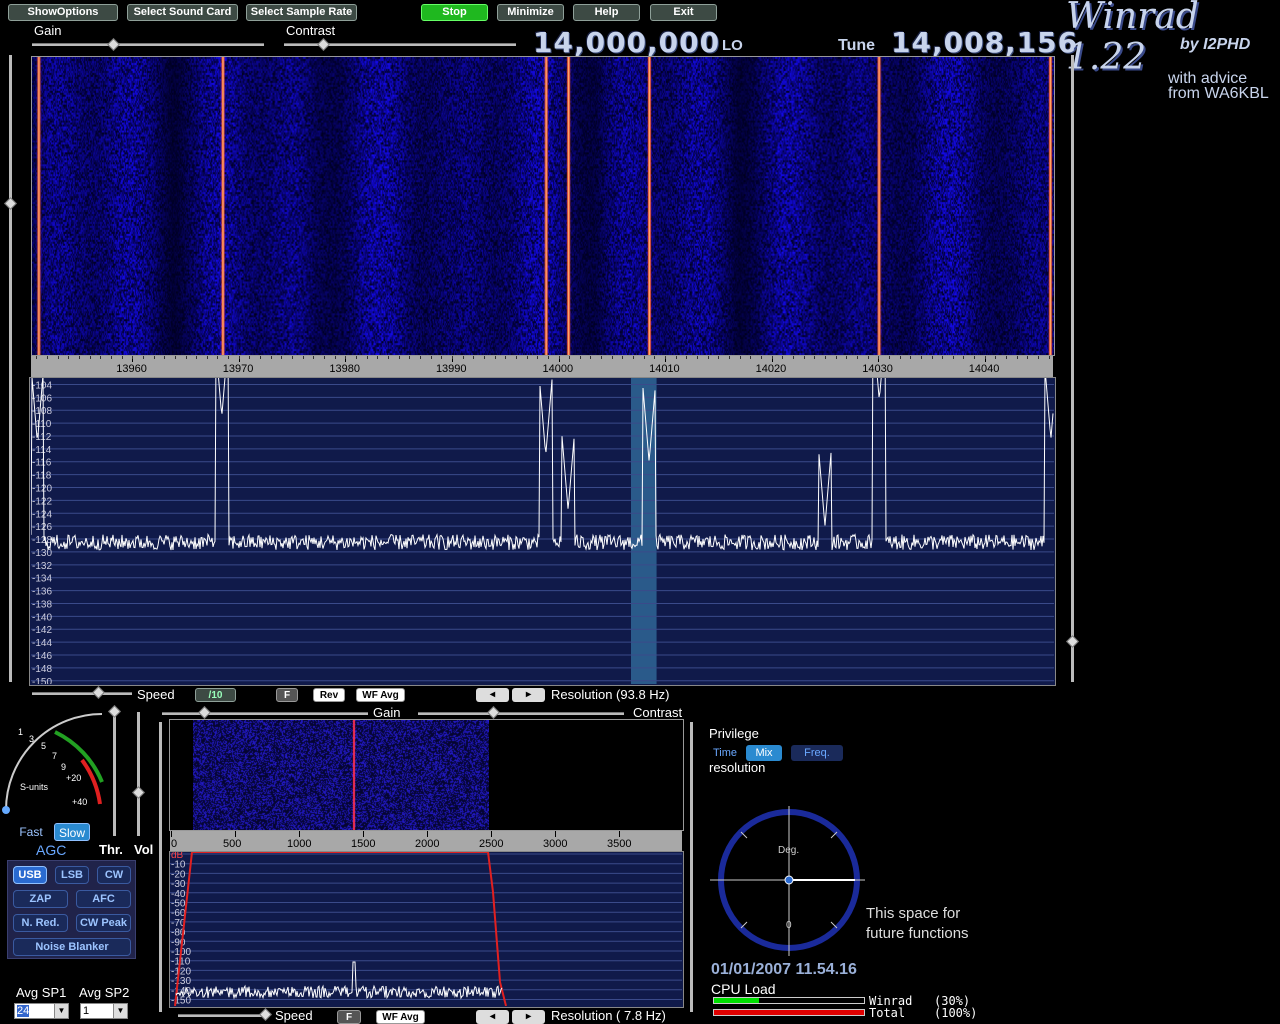  What do you see at coordinates (329, 695) in the screenshot?
I see `rev-button: Rev` at bounding box center [329, 695].